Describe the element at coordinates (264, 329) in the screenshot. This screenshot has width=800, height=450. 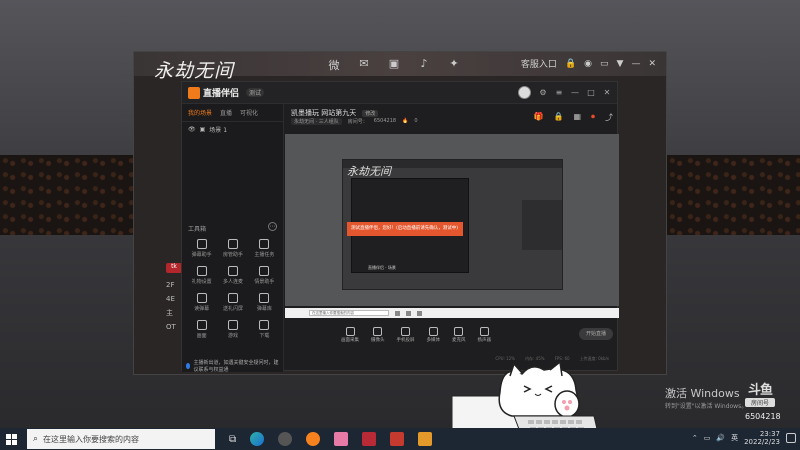
I see `tool-item: 下载` at that location.